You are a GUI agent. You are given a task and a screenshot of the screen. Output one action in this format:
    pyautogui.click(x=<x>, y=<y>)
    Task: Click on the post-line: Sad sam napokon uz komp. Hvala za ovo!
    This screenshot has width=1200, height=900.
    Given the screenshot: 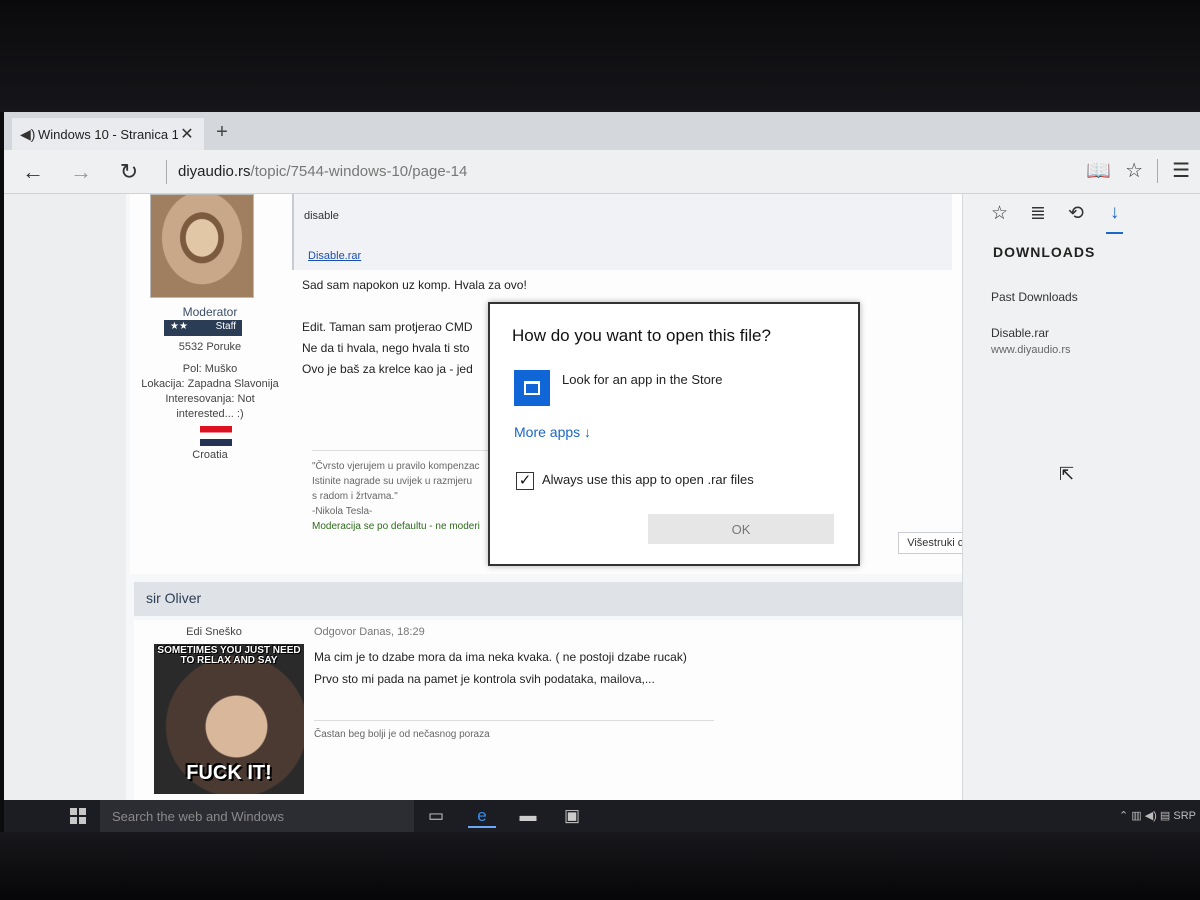 What is the action you would take?
    pyautogui.click(x=414, y=285)
    